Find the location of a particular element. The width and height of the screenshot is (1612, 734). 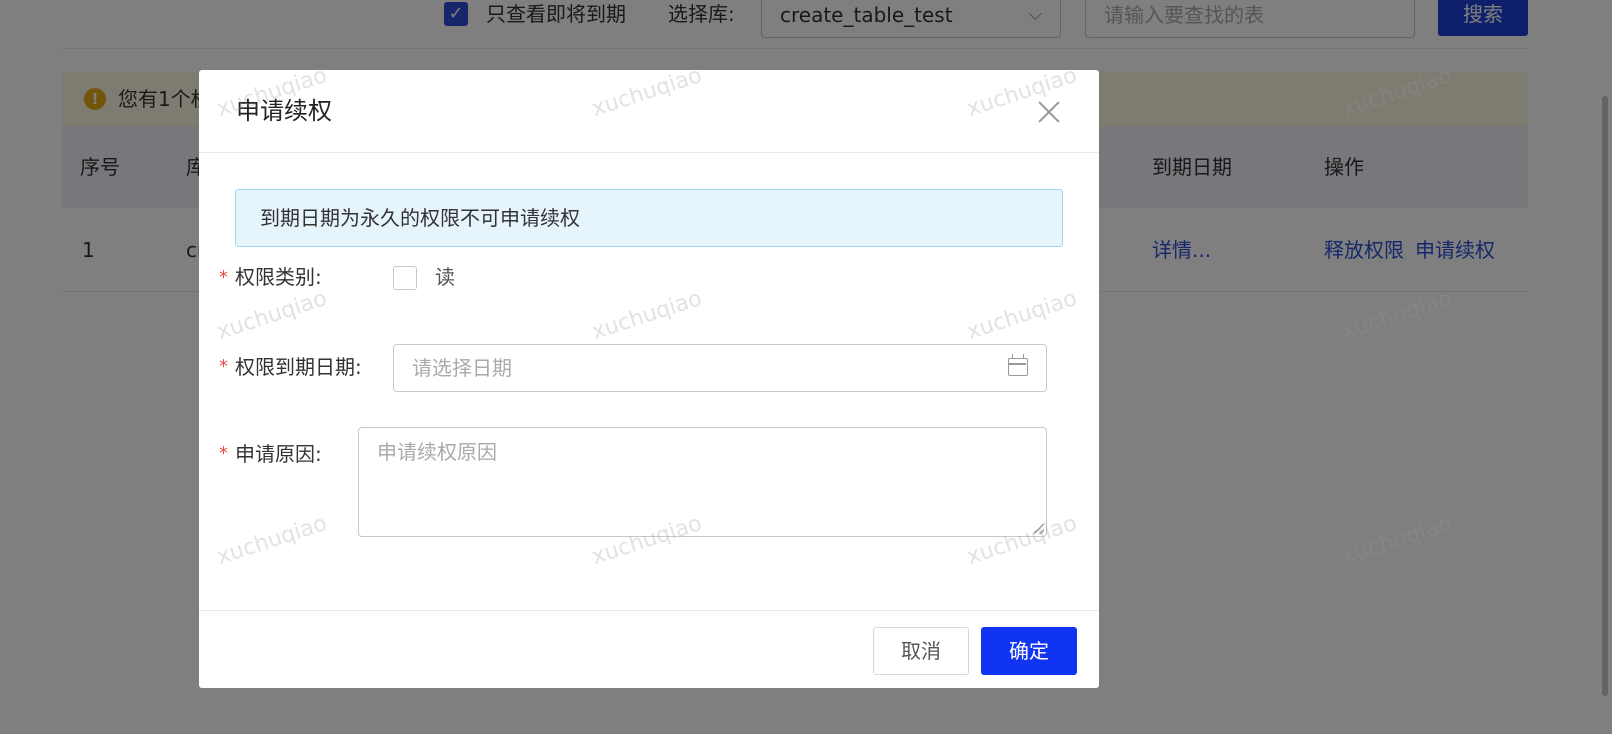

date-placeholder: 请选择日期 is located at coordinates (462, 368).